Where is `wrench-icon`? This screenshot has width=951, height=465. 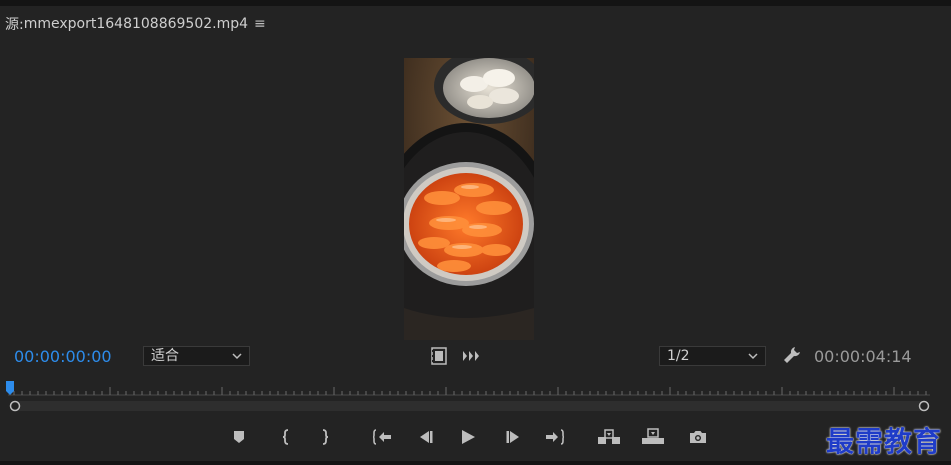
wrench-icon is located at coordinates (792, 355).